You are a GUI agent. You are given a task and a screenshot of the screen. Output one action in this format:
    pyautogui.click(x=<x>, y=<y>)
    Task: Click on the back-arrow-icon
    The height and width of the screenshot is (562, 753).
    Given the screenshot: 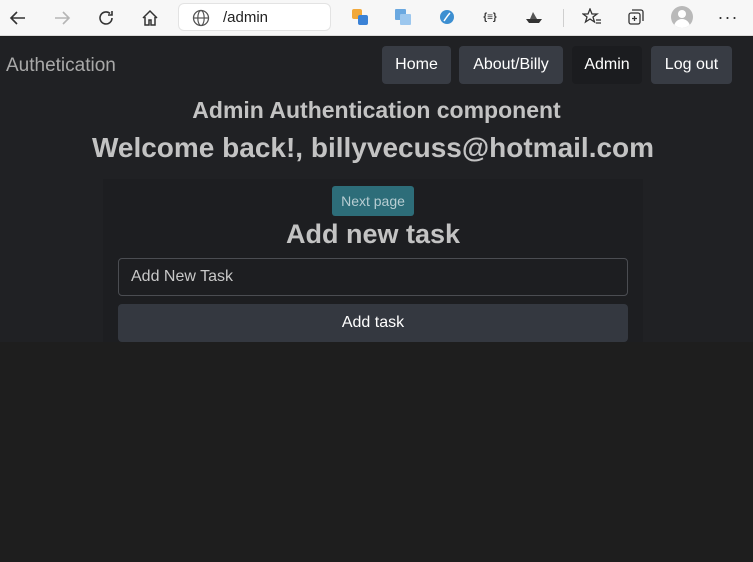 What is the action you would take?
    pyautogui.click(x=18, y=18)
    